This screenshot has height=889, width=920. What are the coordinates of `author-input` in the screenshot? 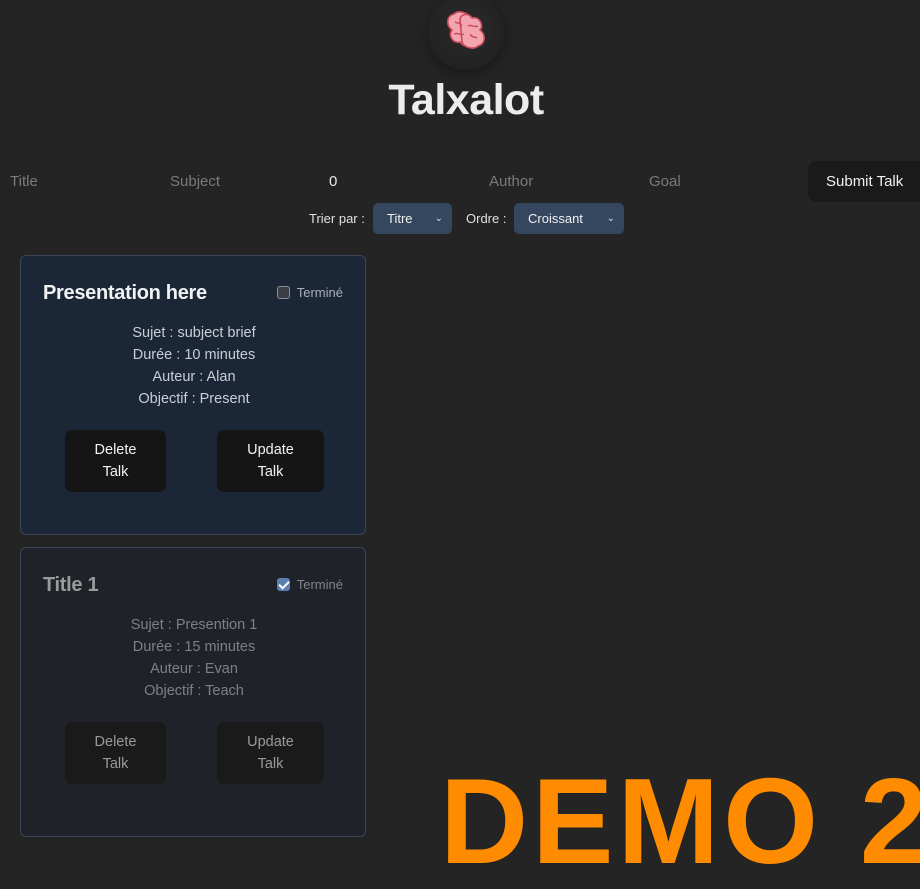 It's located at (559, 182).